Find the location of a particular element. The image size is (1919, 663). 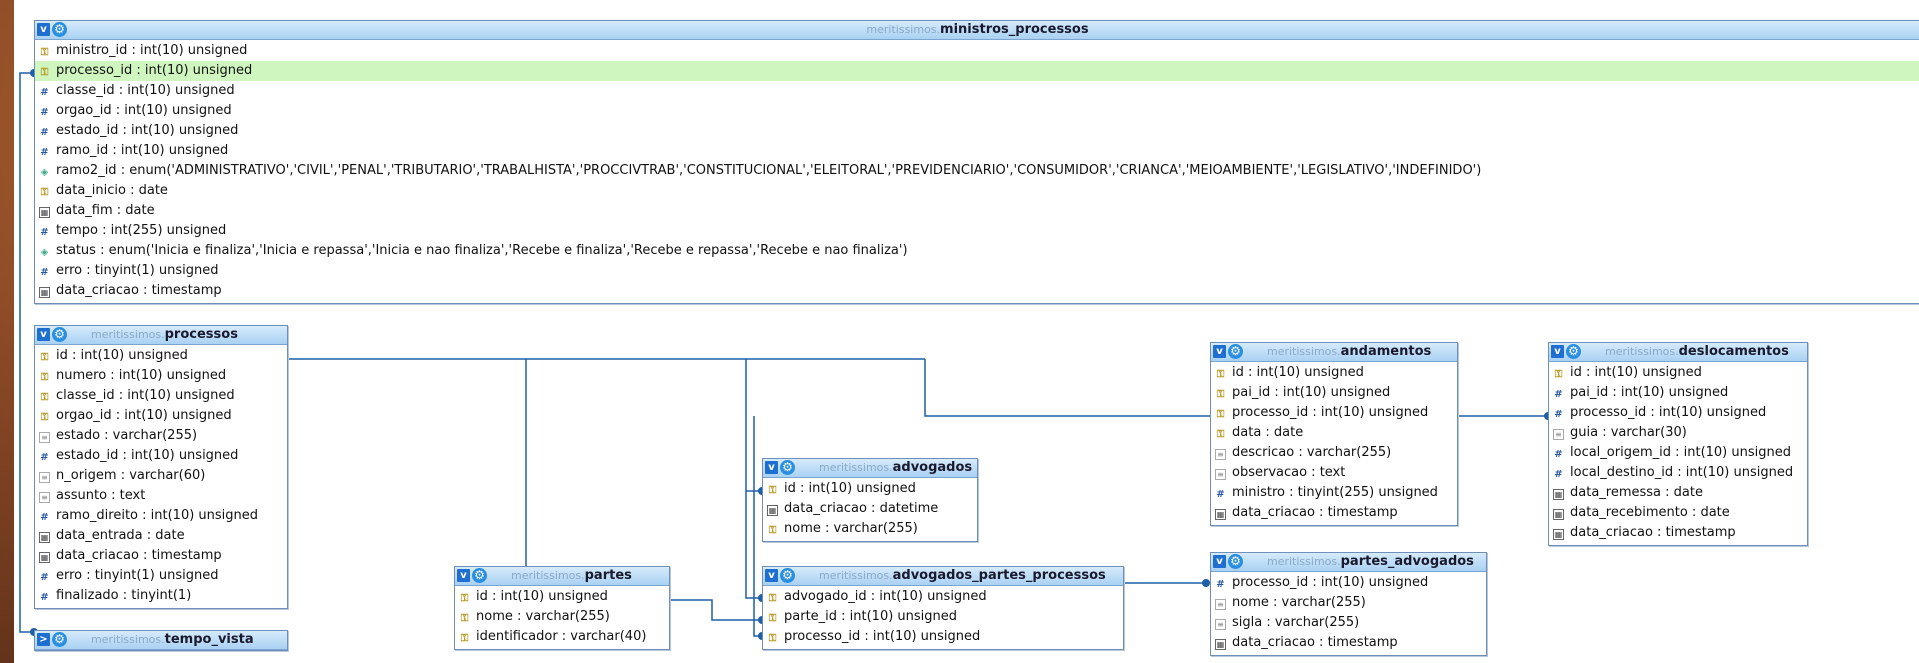

column-row: # ministro : tinyint(255) unsigned is located at coordinates (1334, 493).